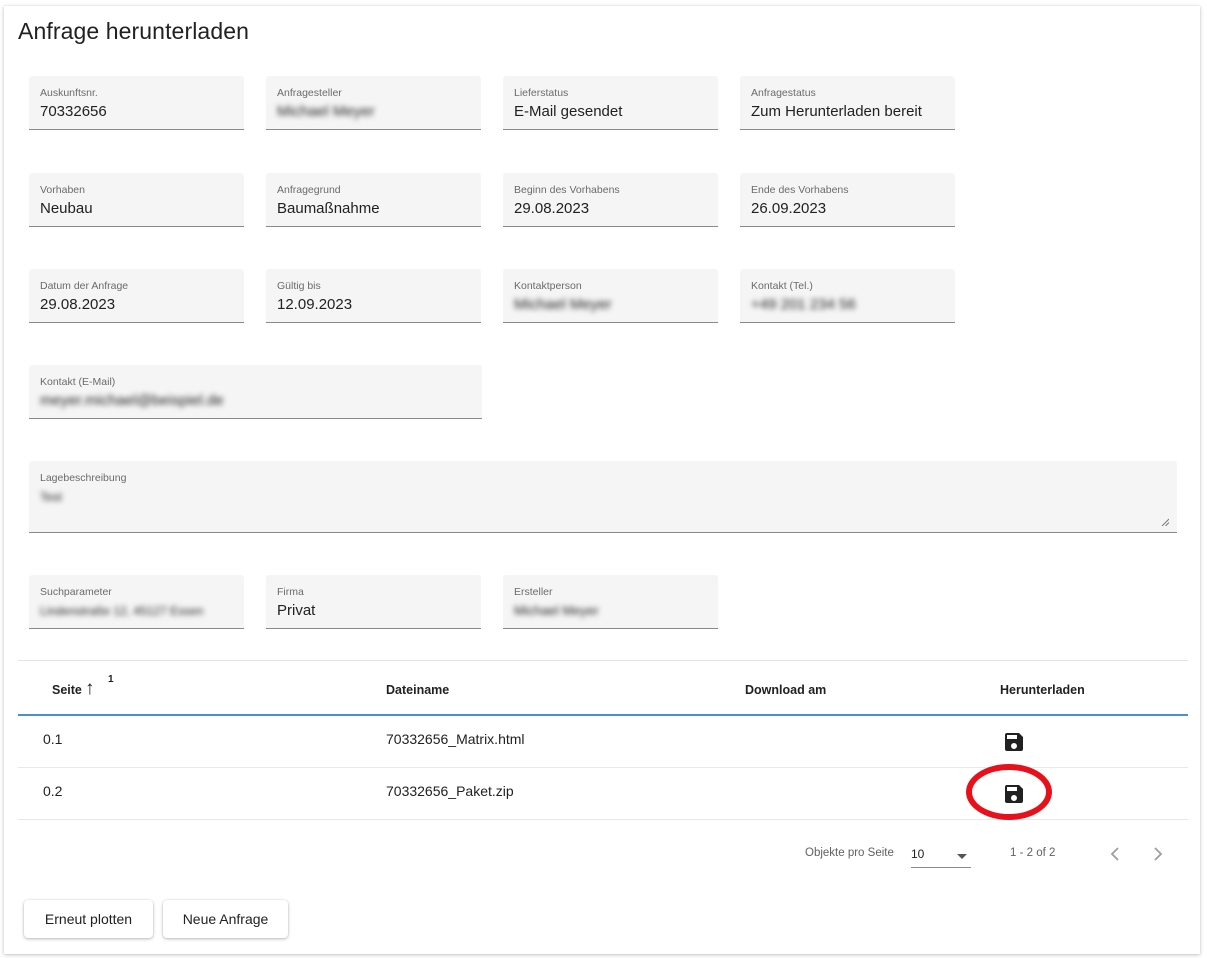 The height and width of the screenshot is (958, 1207). What do you see at coordinates (51, 497) in the screenshot?
I see `field-value-redacted: Test` at bounding box center [51, 497].